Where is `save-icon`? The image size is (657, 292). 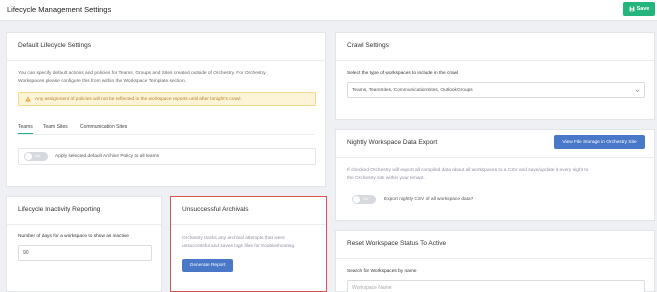
save-icon is located at coordinates (631, 9).